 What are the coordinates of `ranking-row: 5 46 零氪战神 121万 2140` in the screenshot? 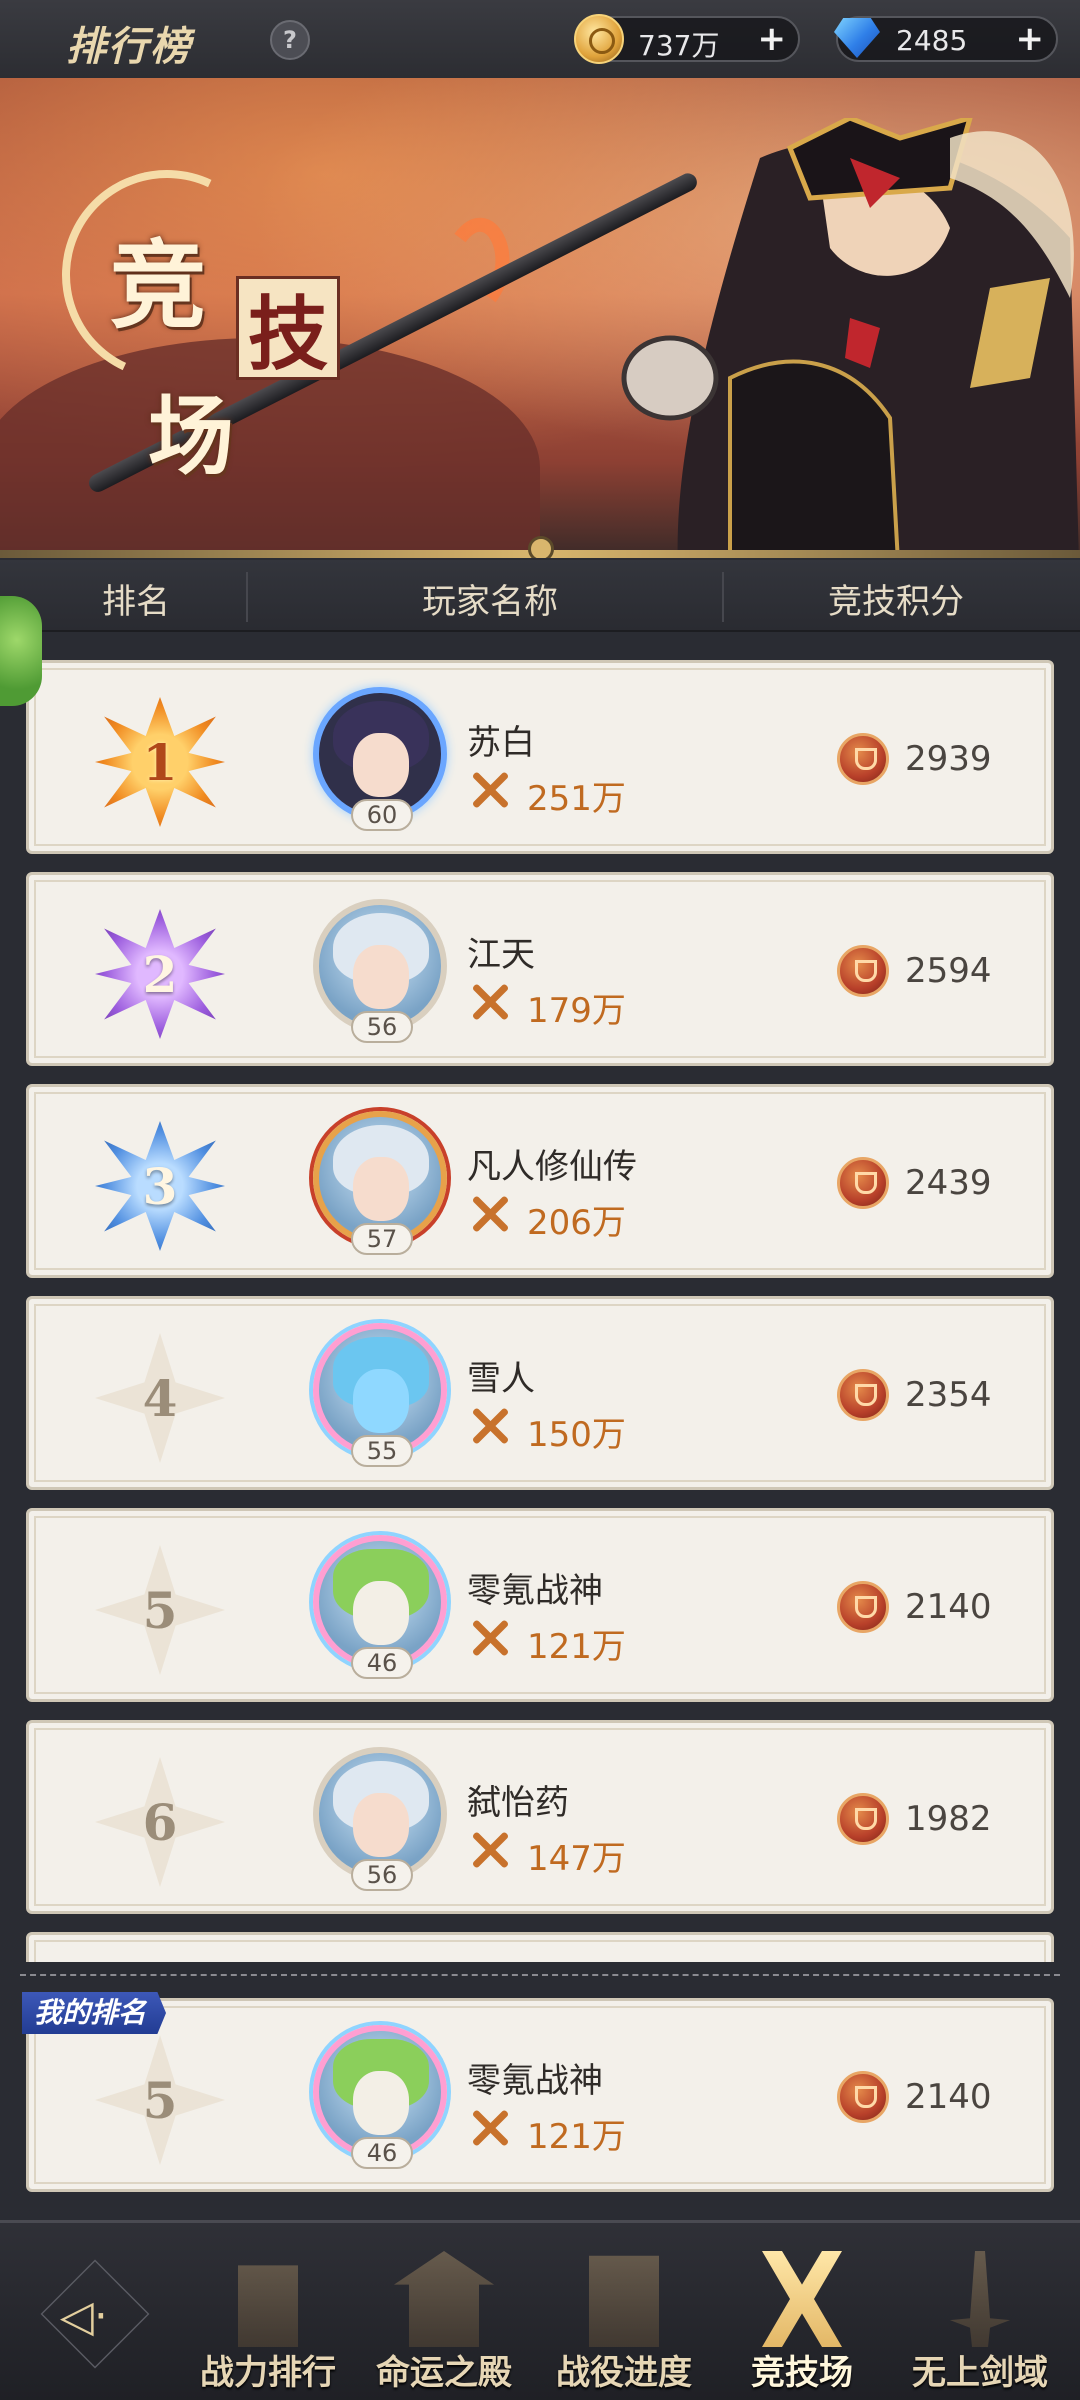 It's located at (540, 1605).